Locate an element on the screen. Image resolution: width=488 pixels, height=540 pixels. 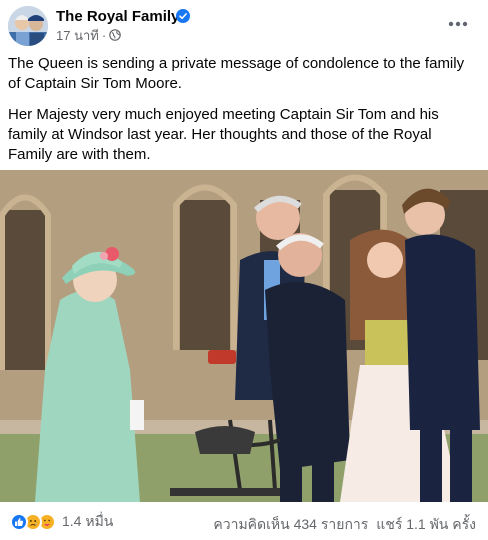
post-timestamp: 17 นาที is located at coordinates (77, 35).